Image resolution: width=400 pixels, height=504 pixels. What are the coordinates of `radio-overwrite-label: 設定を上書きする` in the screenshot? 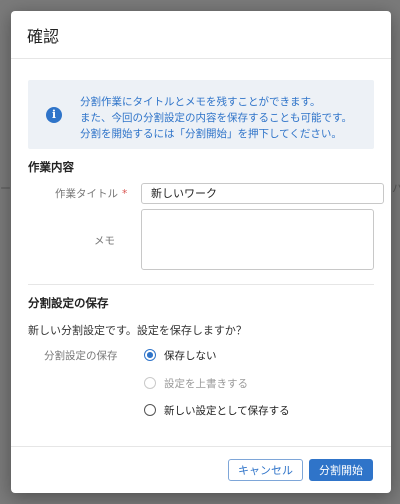 It's located at (206, 384).